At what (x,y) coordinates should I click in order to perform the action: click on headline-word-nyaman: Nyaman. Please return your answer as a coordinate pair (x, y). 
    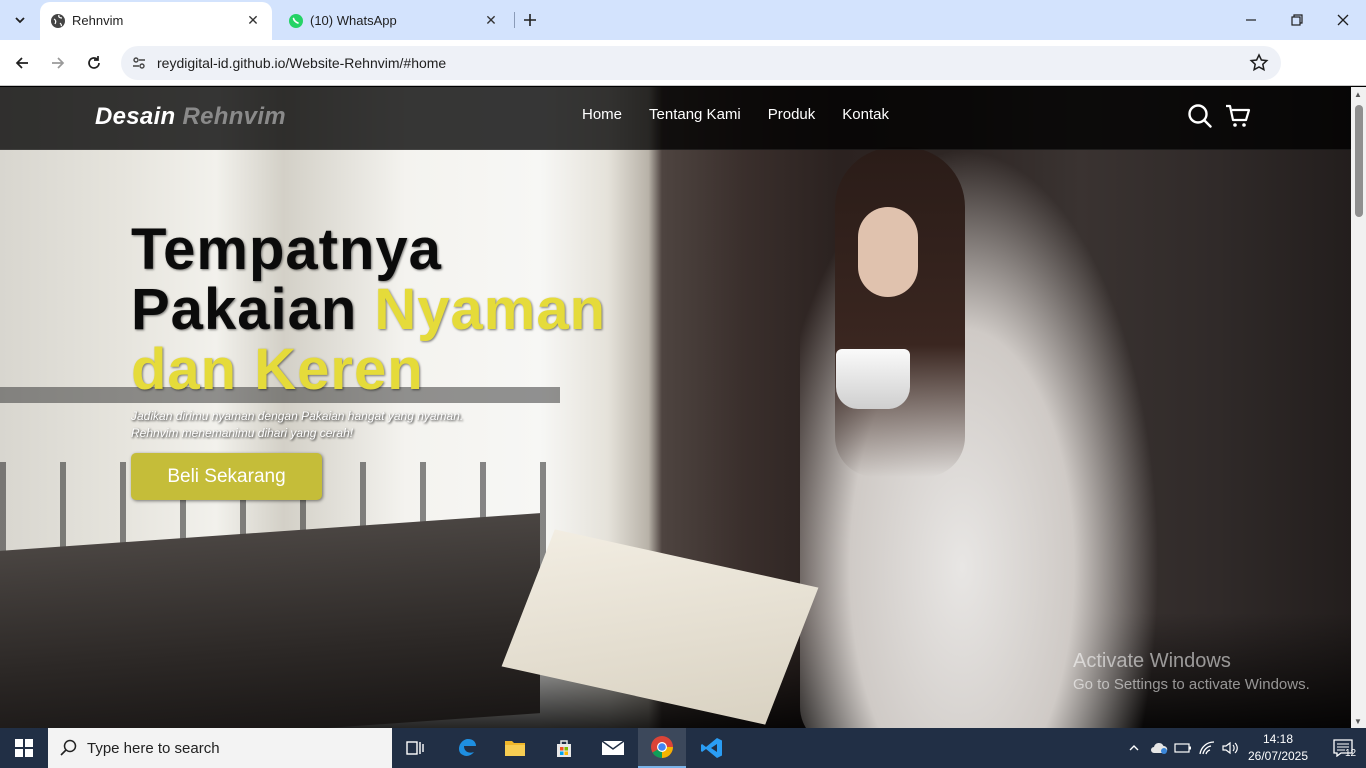
    Looking at the image, I should click on (490, 309).